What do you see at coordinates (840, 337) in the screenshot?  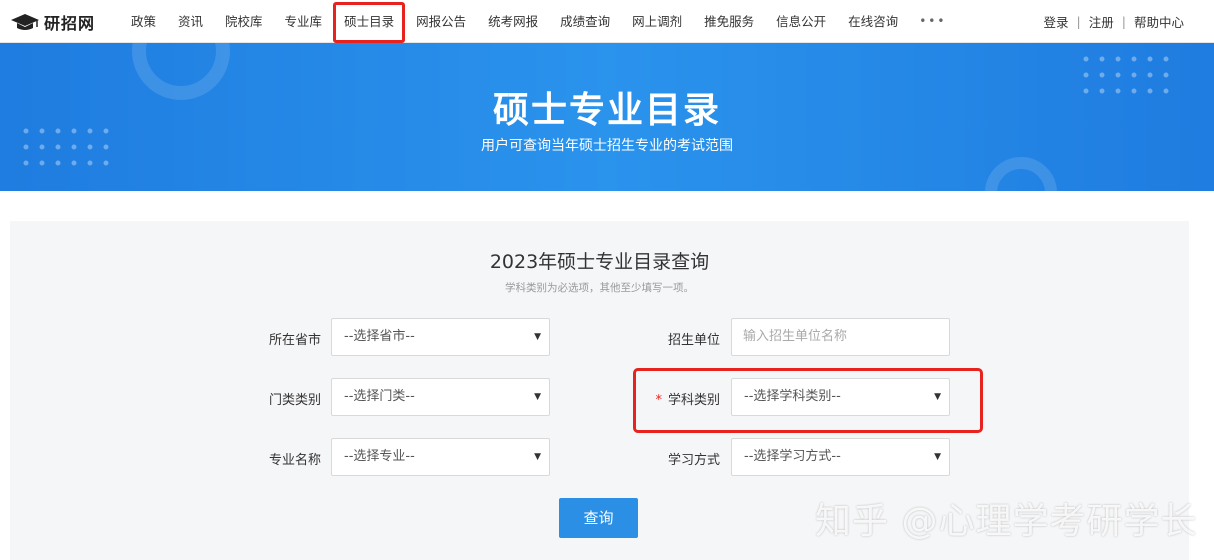 I see `unit-input: 输入招生单位名称` at bounding box center [840, 337].